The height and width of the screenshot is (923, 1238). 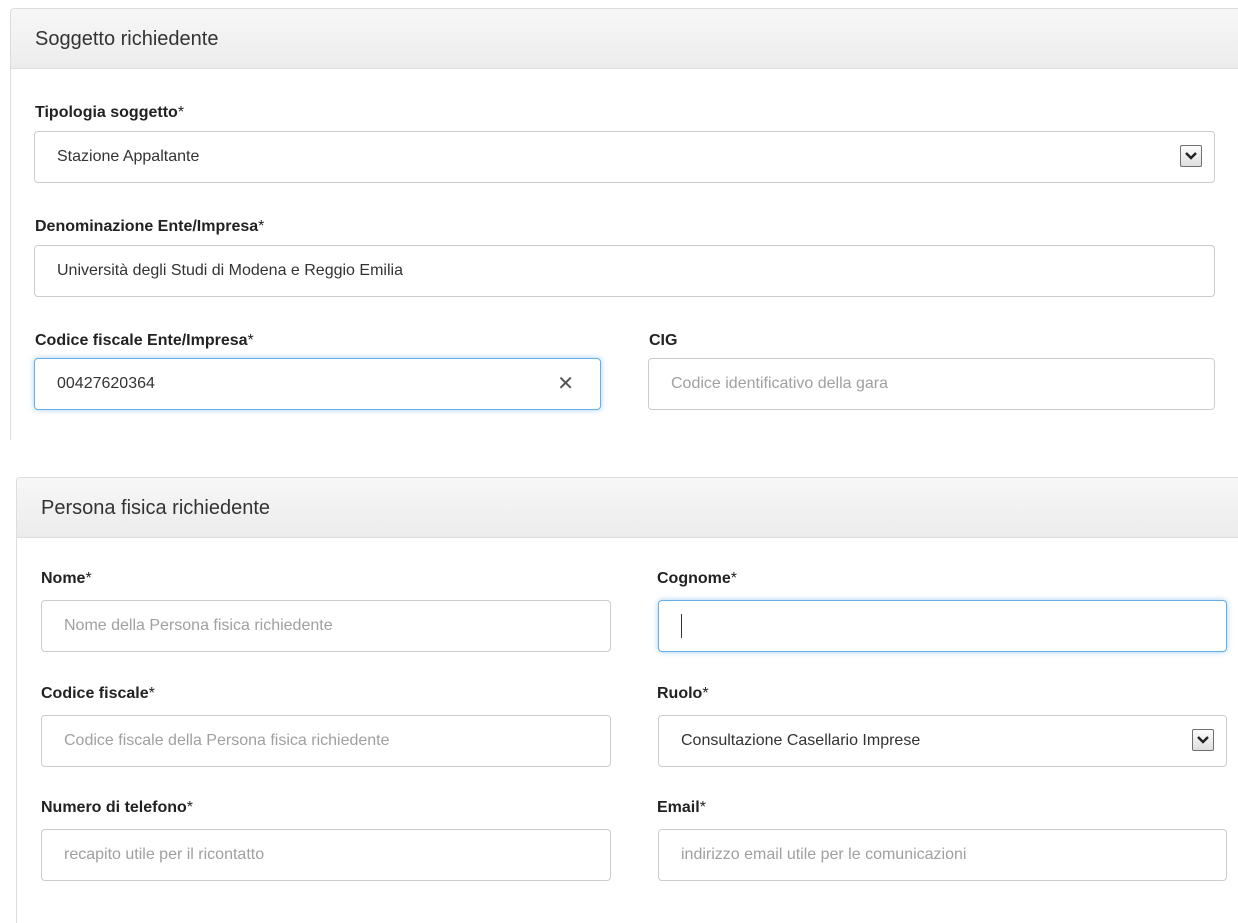 I want to click on codice-fiscale-ente-input: 00427620364 ✕, so click(x=317, y=384).